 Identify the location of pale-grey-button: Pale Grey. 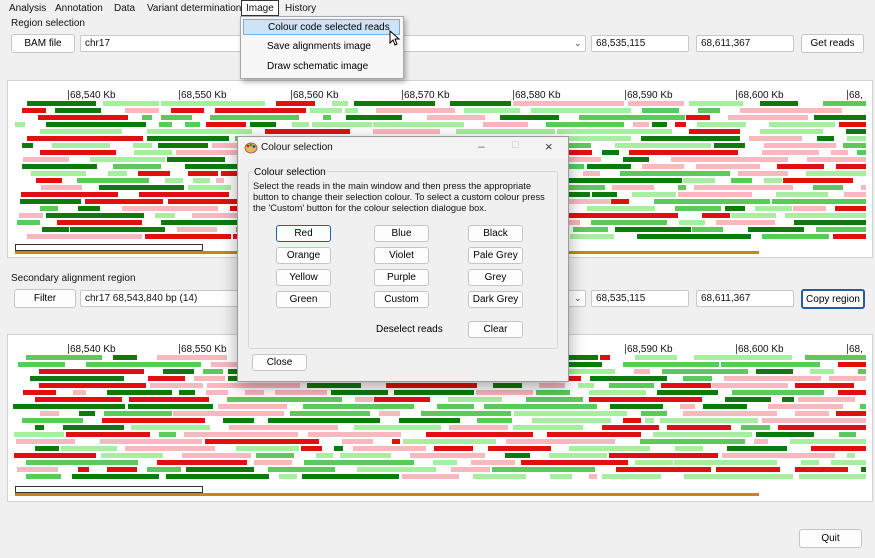
(495, 255).